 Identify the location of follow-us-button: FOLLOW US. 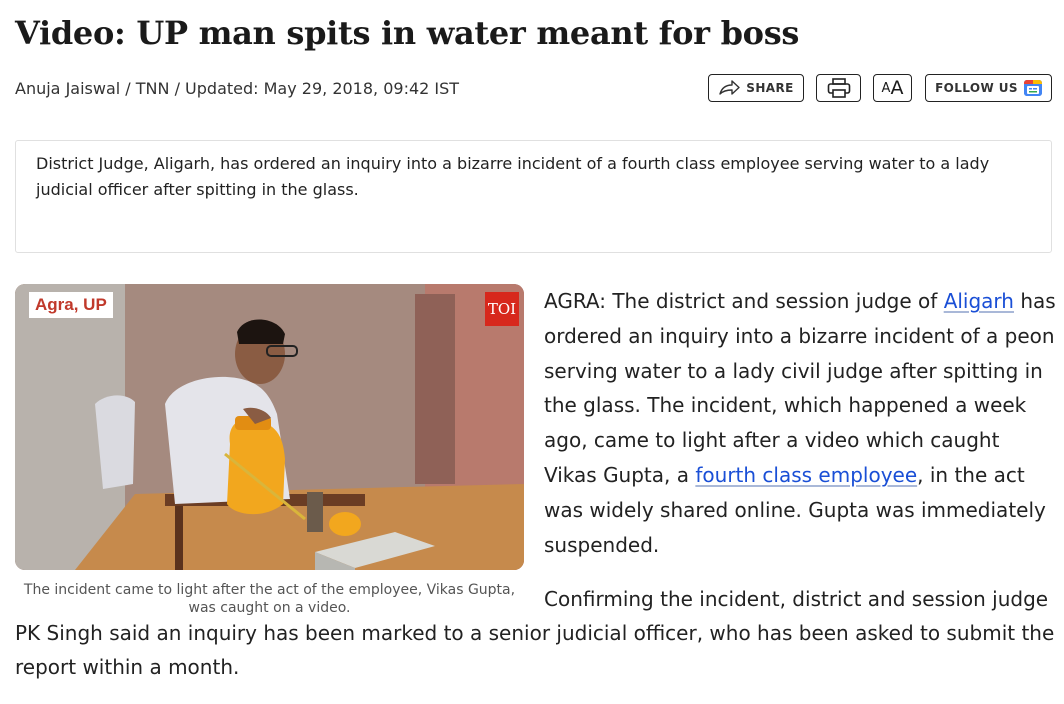
(988, 88).